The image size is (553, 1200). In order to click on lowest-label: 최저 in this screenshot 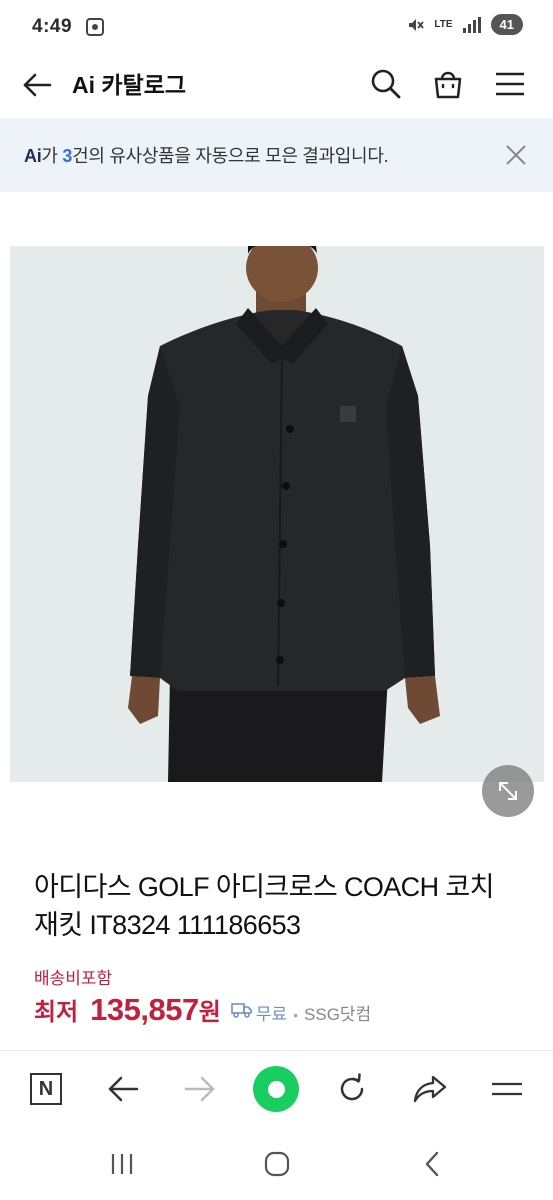, I will do `click(56, 1012)`.